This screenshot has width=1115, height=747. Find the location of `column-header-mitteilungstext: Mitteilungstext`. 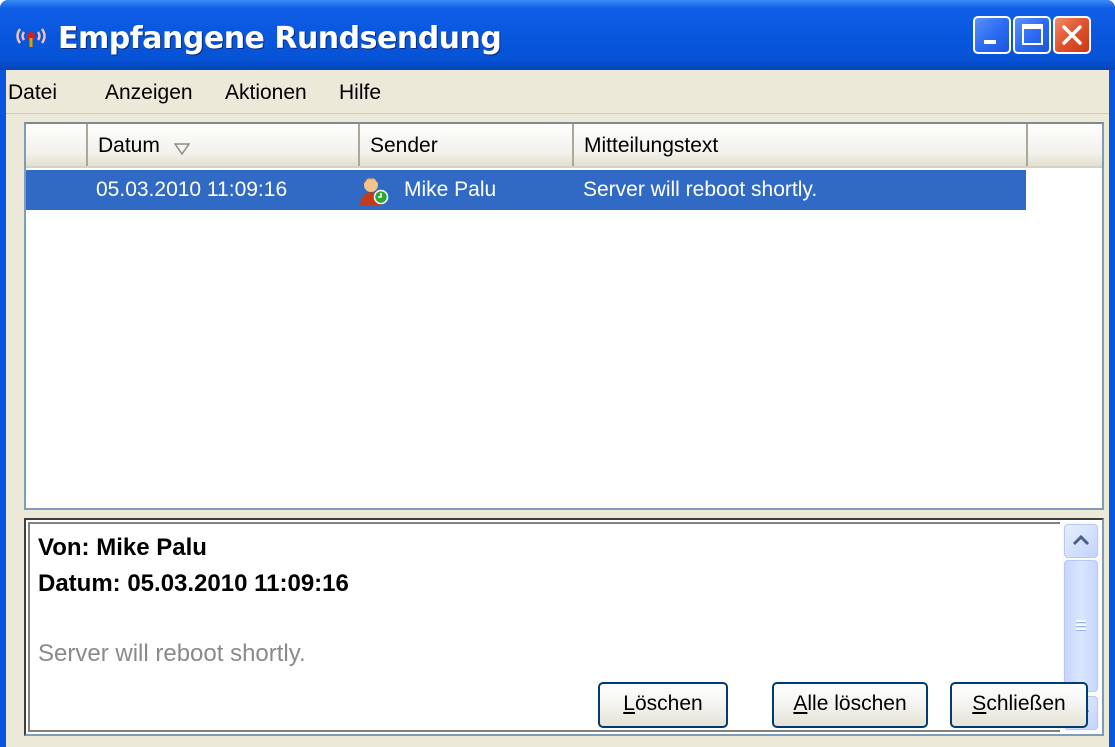

column-header-mitteilungstext: Mitteilungstext is located at coordinates (801, 145).